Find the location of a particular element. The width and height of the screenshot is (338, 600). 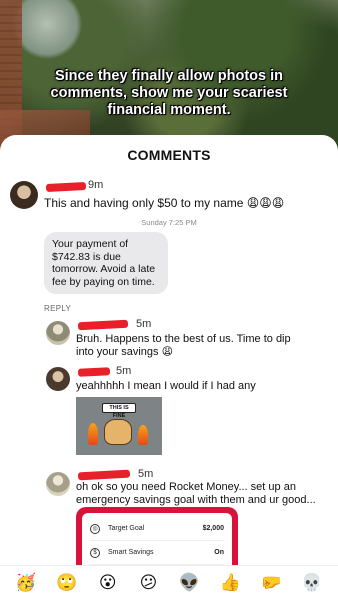

comment-text: yeahhhhh I mean I would if I had any is located at coordinates (166, 386).